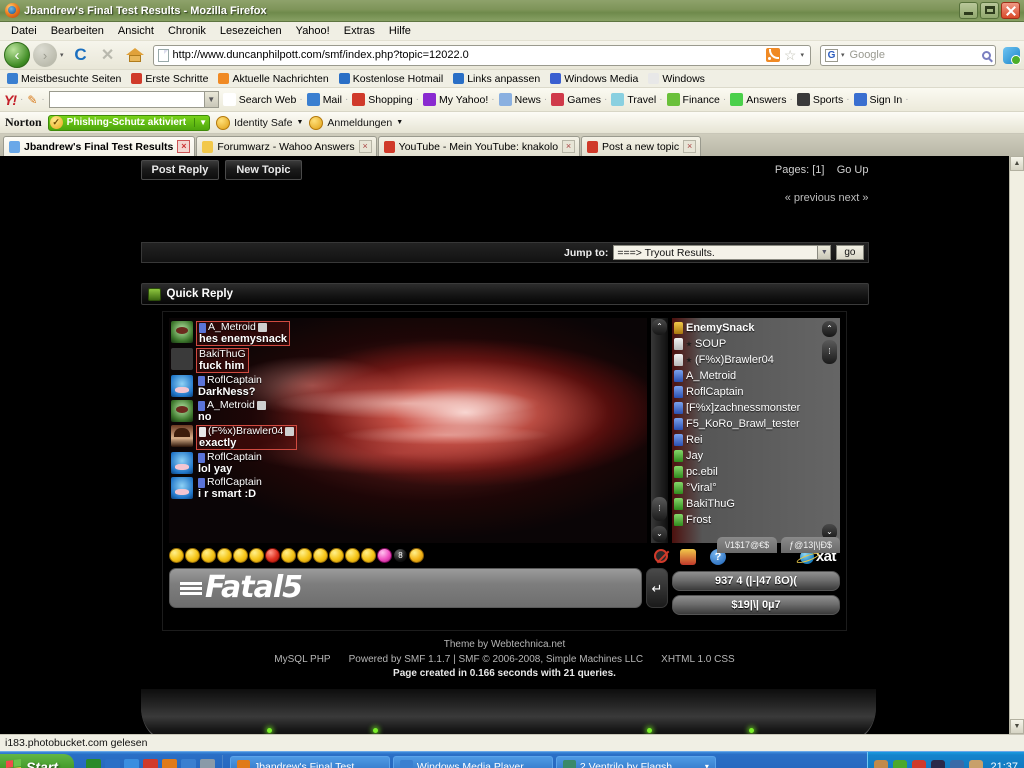 Image resolution: width=1024 pixels, height=768 pixels. Describe the element at coordinates (661, 555) in the screenshot. I see `no-smoking-icon` at that location.